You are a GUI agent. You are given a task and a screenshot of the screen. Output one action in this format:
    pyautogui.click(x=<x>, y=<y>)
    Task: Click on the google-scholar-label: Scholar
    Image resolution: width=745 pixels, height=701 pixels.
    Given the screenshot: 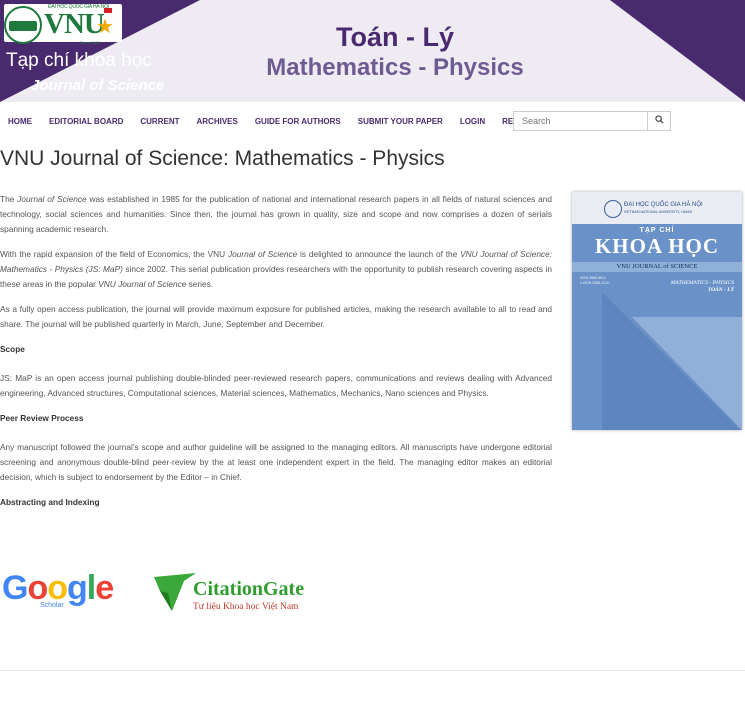 What is the action you would take?
    pyautogui.click(x=52, y=605)
    